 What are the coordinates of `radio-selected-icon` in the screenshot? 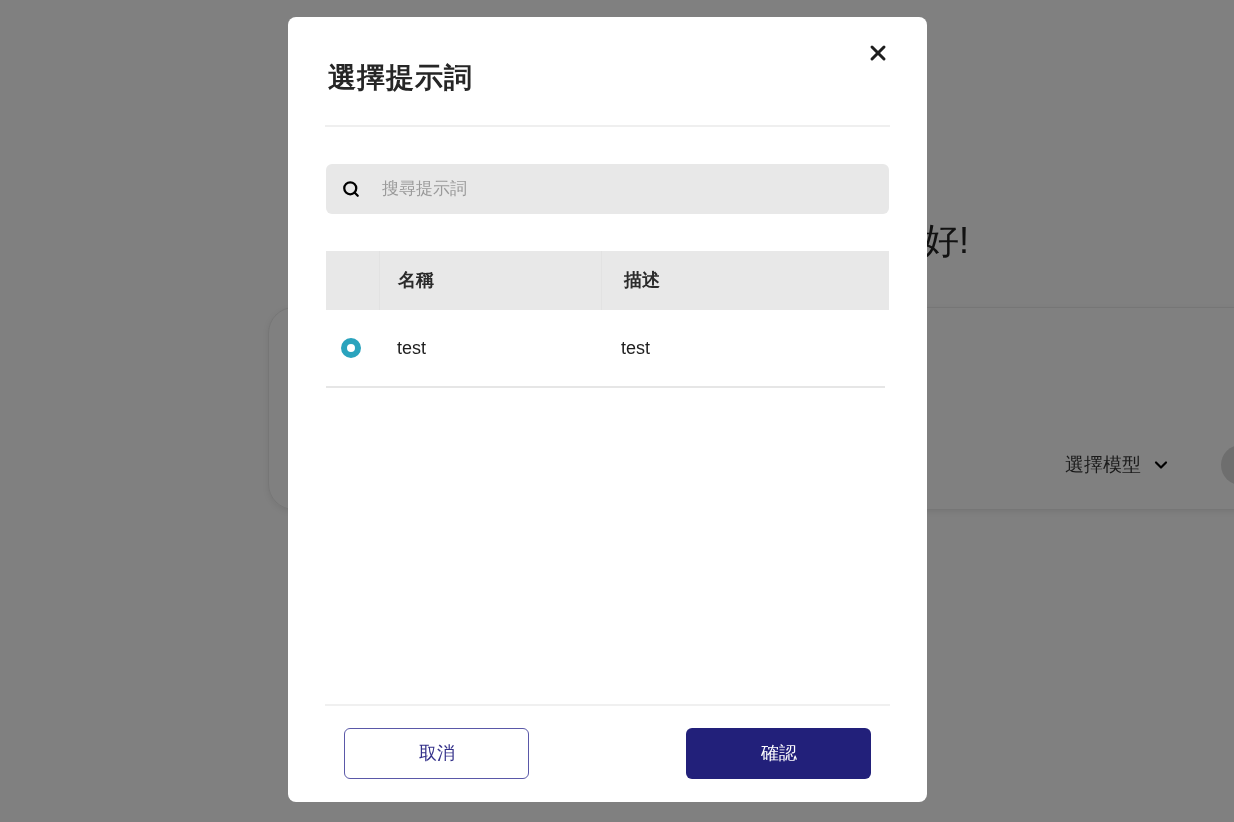 It's located at (351, 348).